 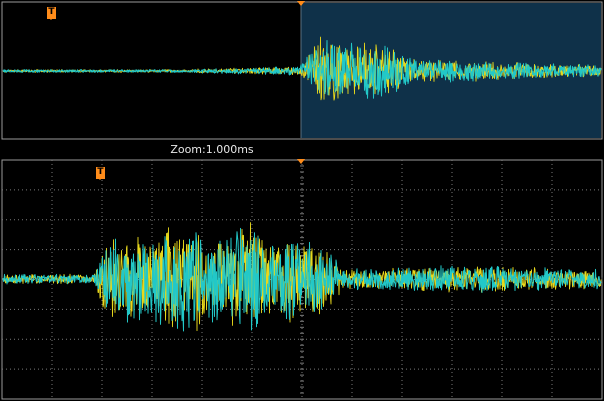 What do you see at coordinates (100, 173) in the screenshot?
I see `zoom-trigger-marker: T` at bounding box center [100, 173].